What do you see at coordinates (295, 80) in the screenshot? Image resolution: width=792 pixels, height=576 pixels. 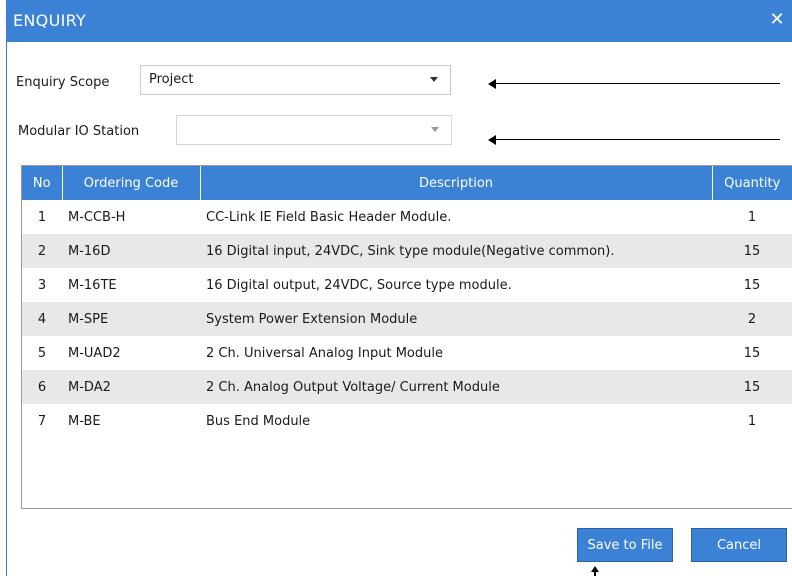 I see `enquiry-scope-select: Project` at bounding box center [295, 80].